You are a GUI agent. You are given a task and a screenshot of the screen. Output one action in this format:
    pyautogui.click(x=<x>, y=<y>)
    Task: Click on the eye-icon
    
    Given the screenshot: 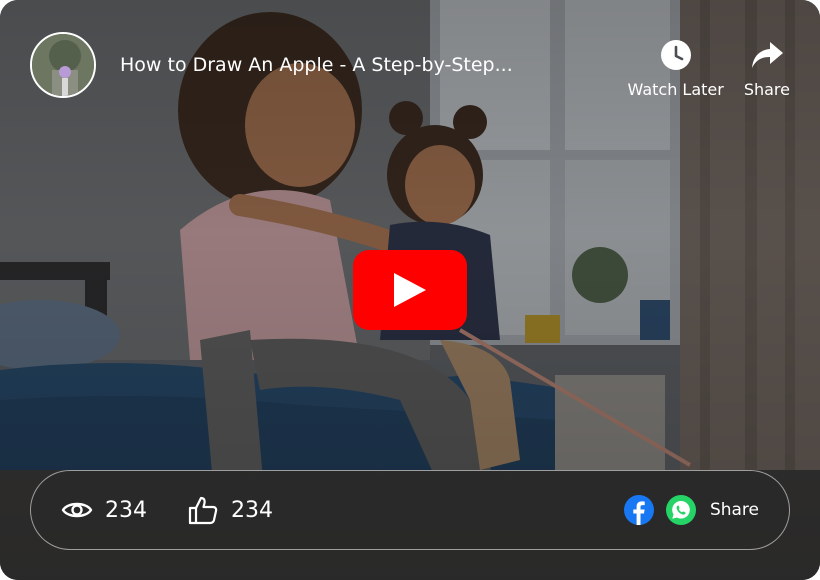 What is the action you would take?
    pyautogui.click(x=77, y=510)
    